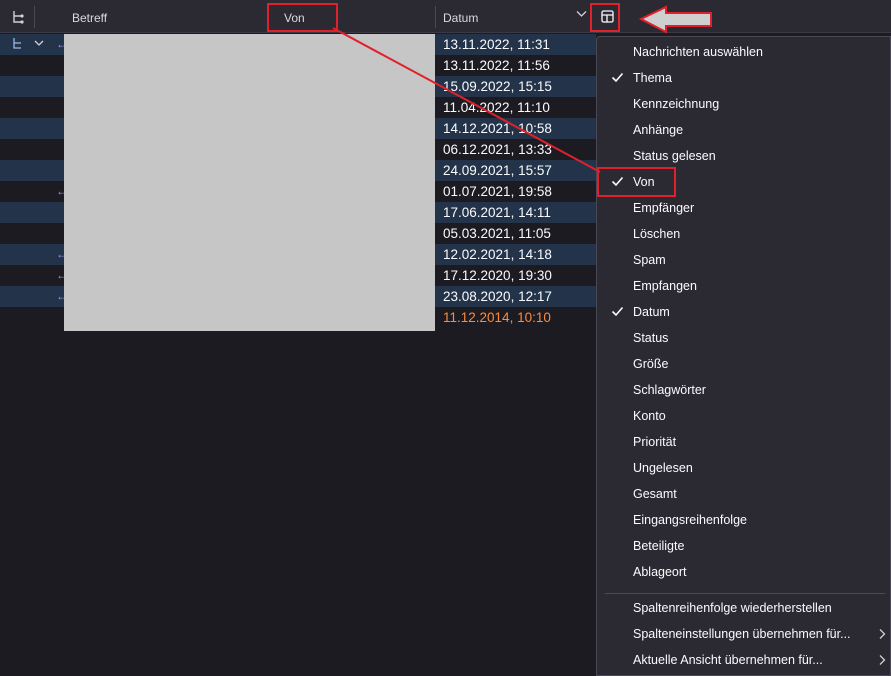  Describe the element at coordinates (675, 19) in the screenshot. I see `annotation-arrow-icon` at that location.